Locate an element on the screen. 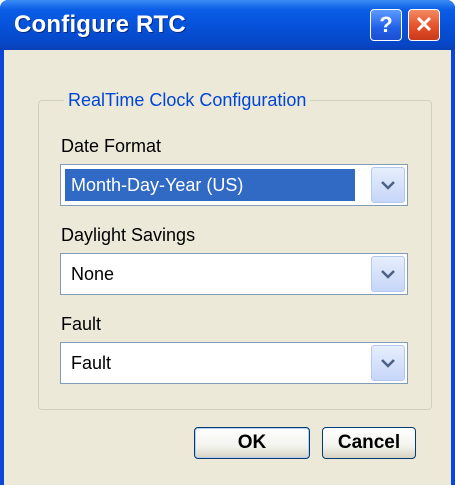 The height and width of the screenshot is (485, 455). date-format-value: Month-Day-Year (US) is located at coordinates (210, 185).